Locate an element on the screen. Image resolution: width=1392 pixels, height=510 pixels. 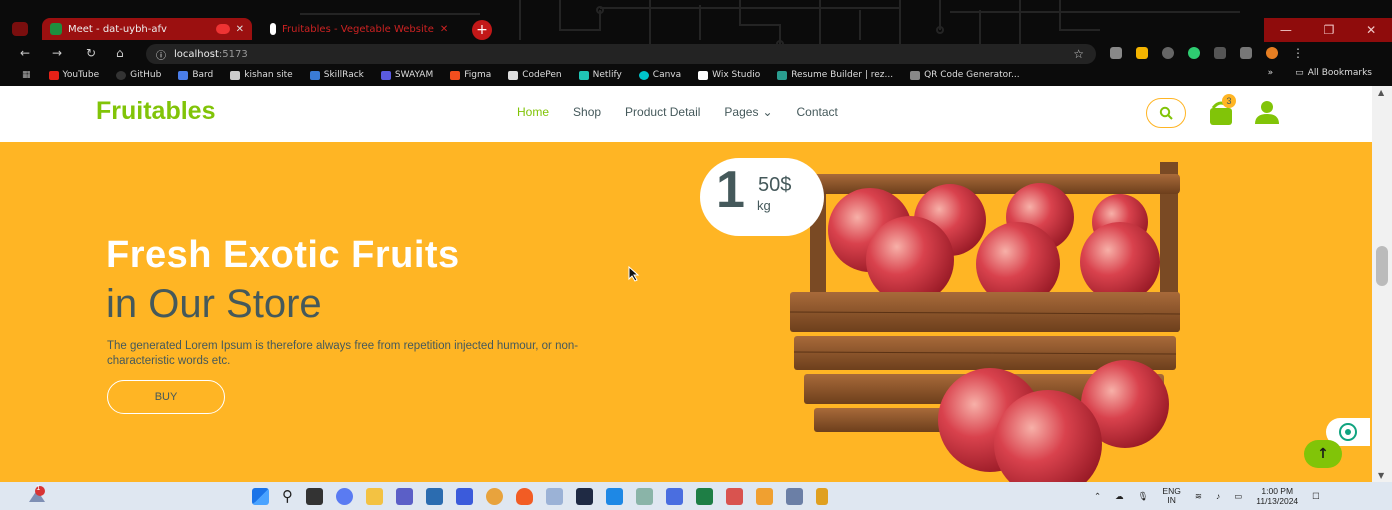
recording-icon is located at coordinates (222, 29).